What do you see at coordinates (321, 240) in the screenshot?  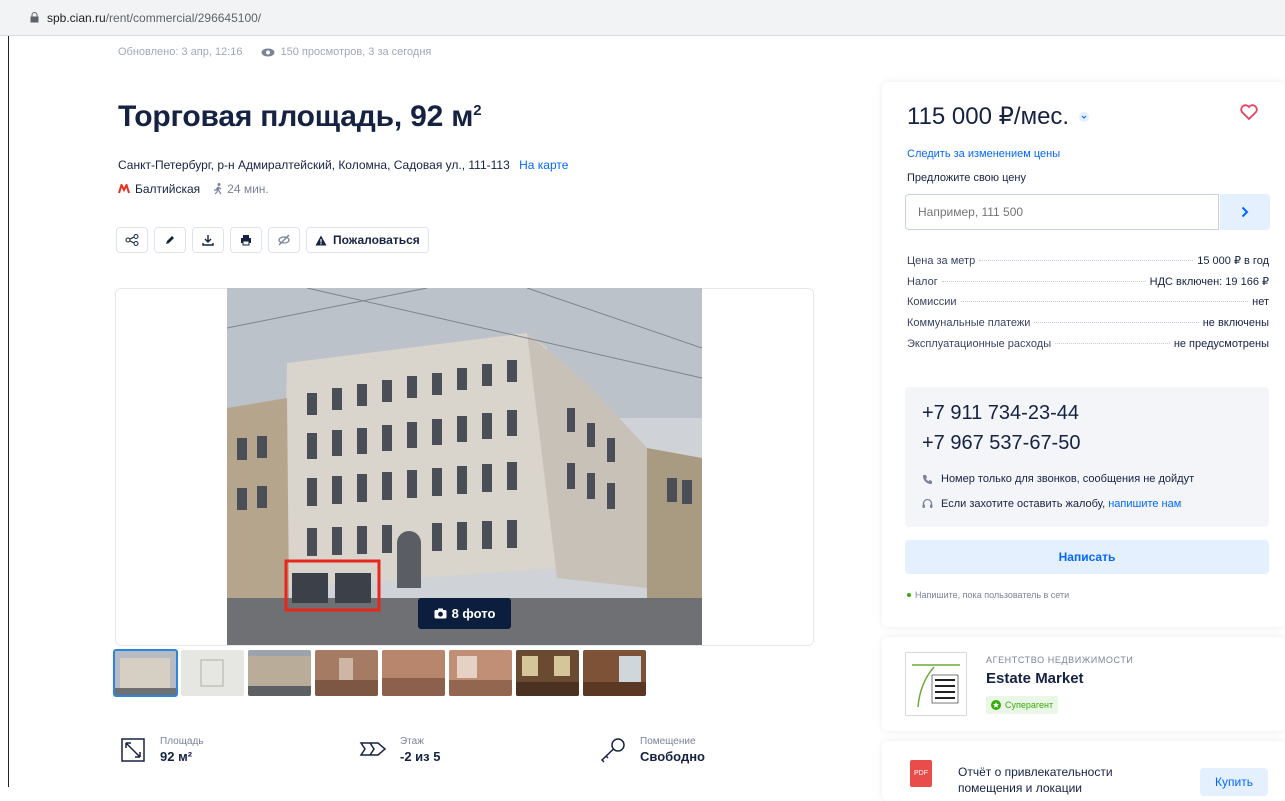 I see `warning-icon` at bounding box center [321, 240].